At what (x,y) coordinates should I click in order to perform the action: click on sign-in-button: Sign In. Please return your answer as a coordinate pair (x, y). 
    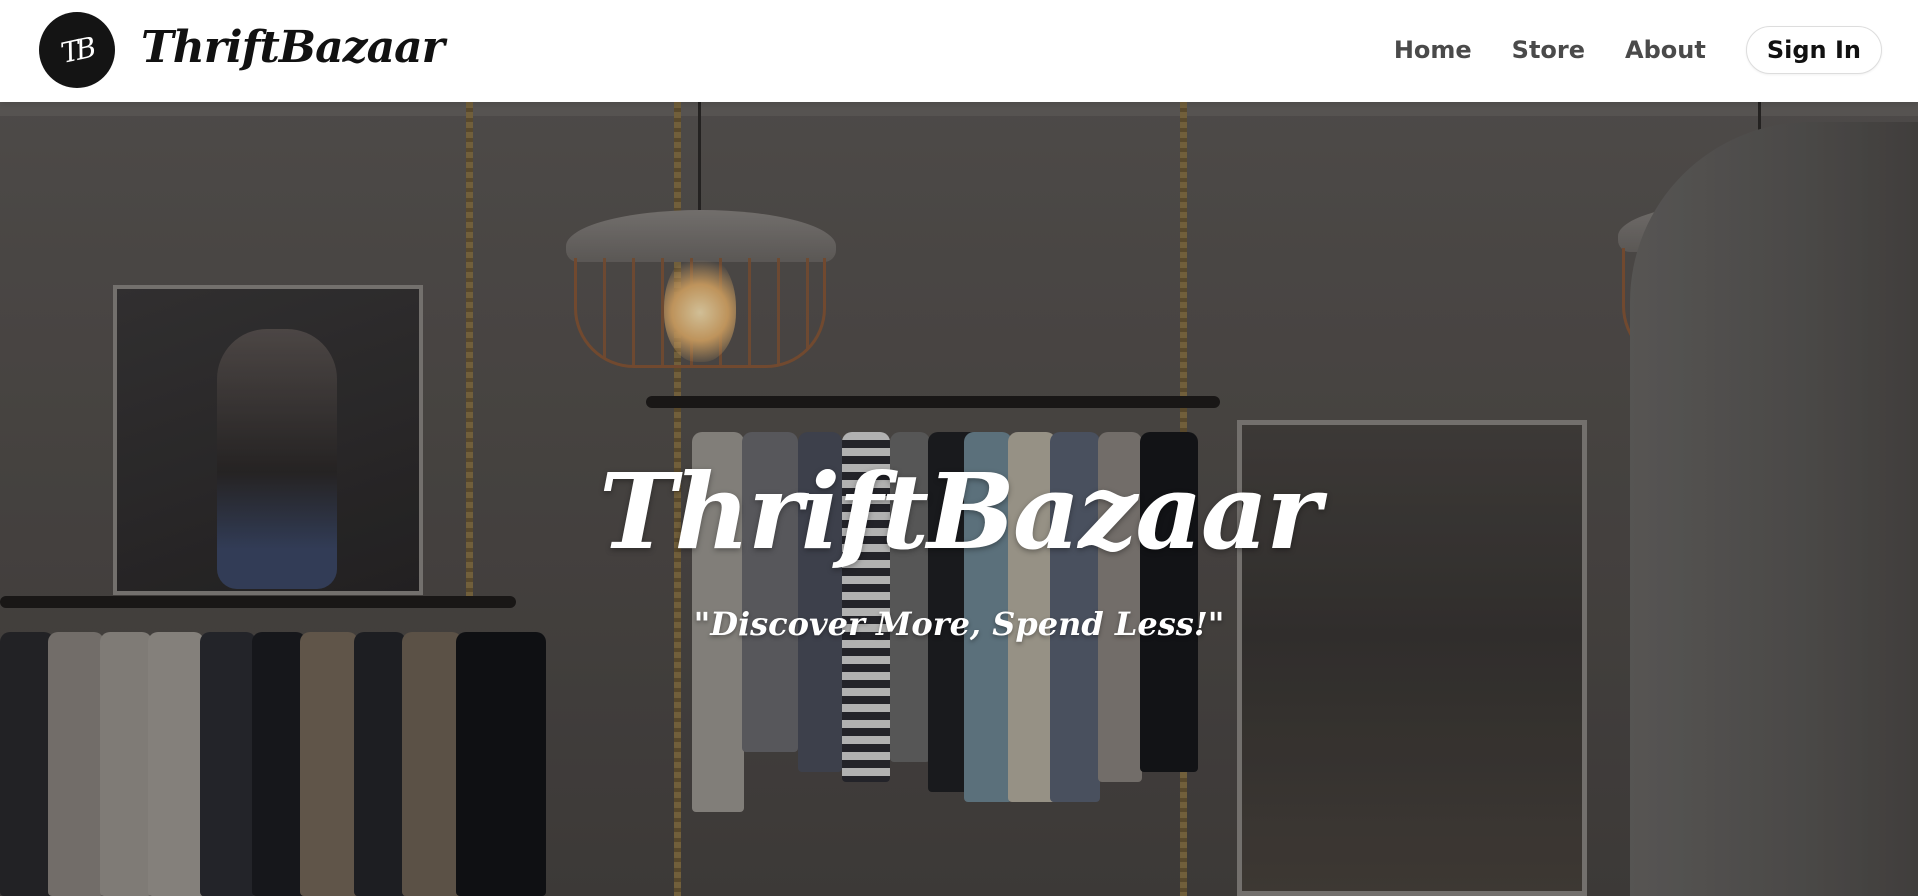
    Looking at the image, I should click on (1813, 50).